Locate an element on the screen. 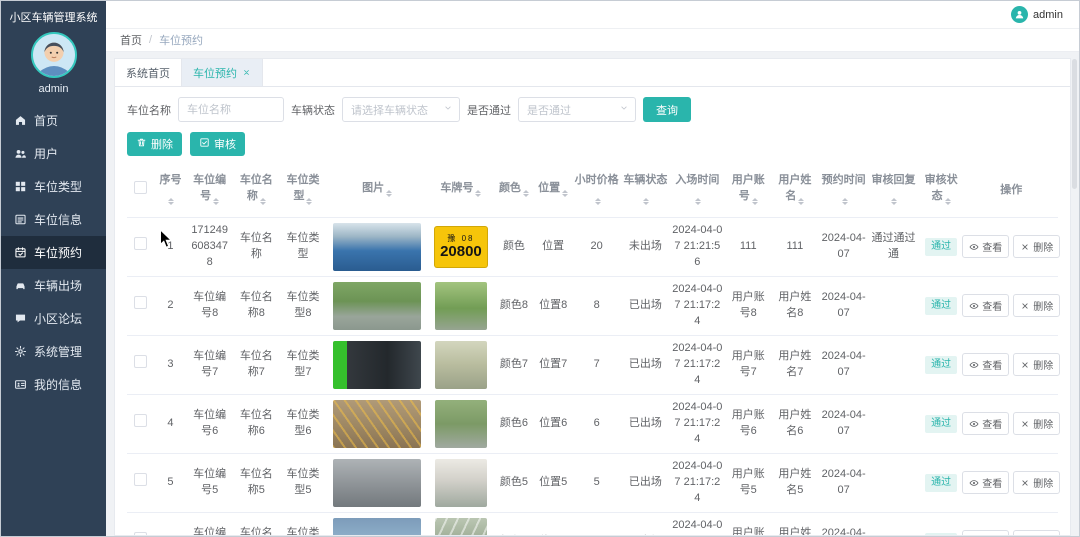  cell-spot_no: 车位编号4 is located at coordinates (209, 523).